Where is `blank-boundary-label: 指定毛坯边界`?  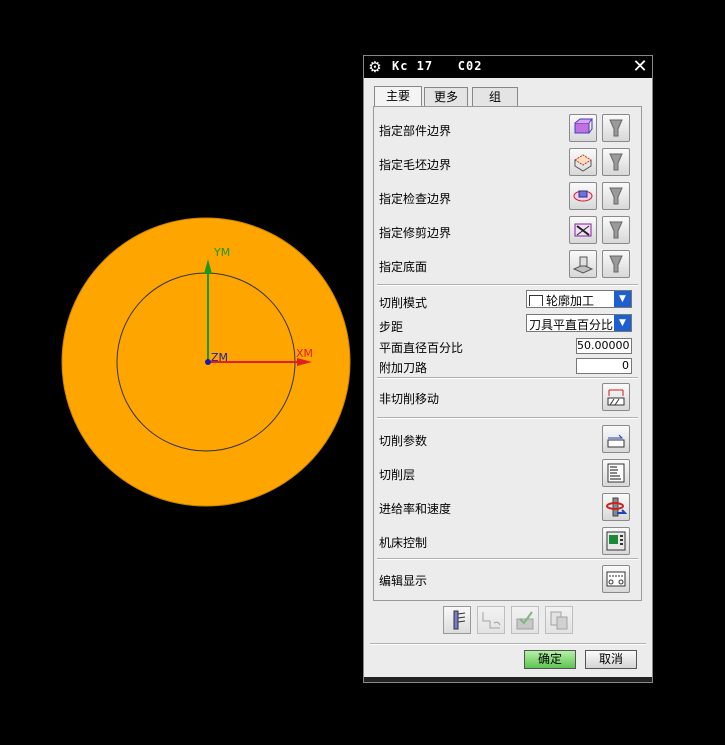 blank-boundary-label: 指定毛坯边界 is located at coordinates (415, 165).